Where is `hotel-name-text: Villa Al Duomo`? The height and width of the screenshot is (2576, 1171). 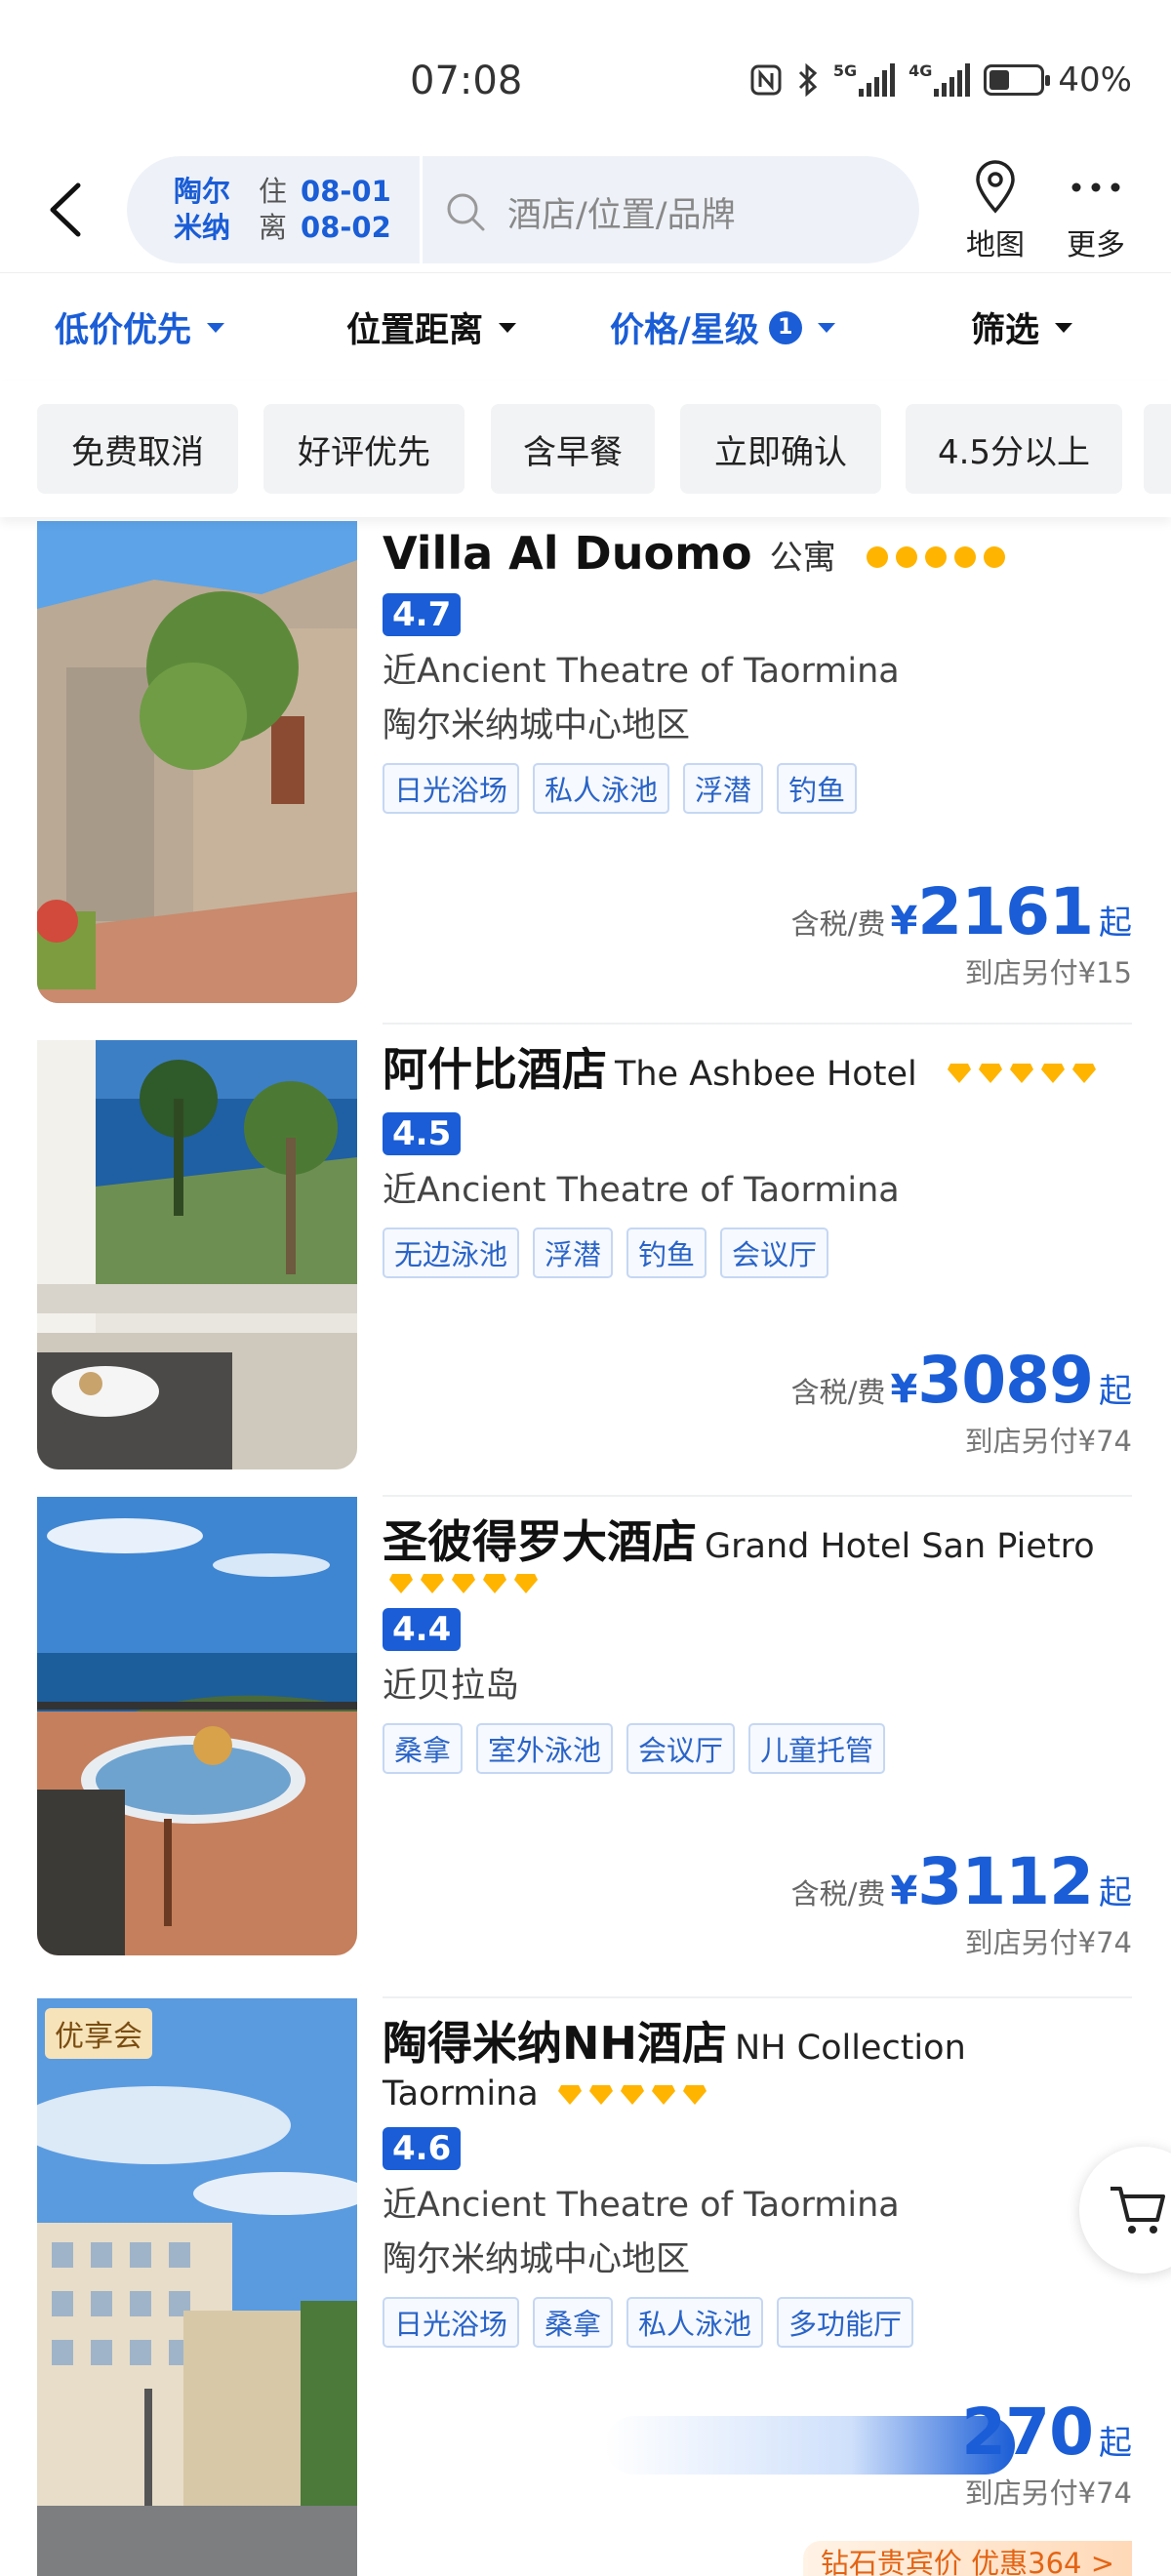 hotel-name-text: Villa Al Duomo is located at coordinates (567, 553).